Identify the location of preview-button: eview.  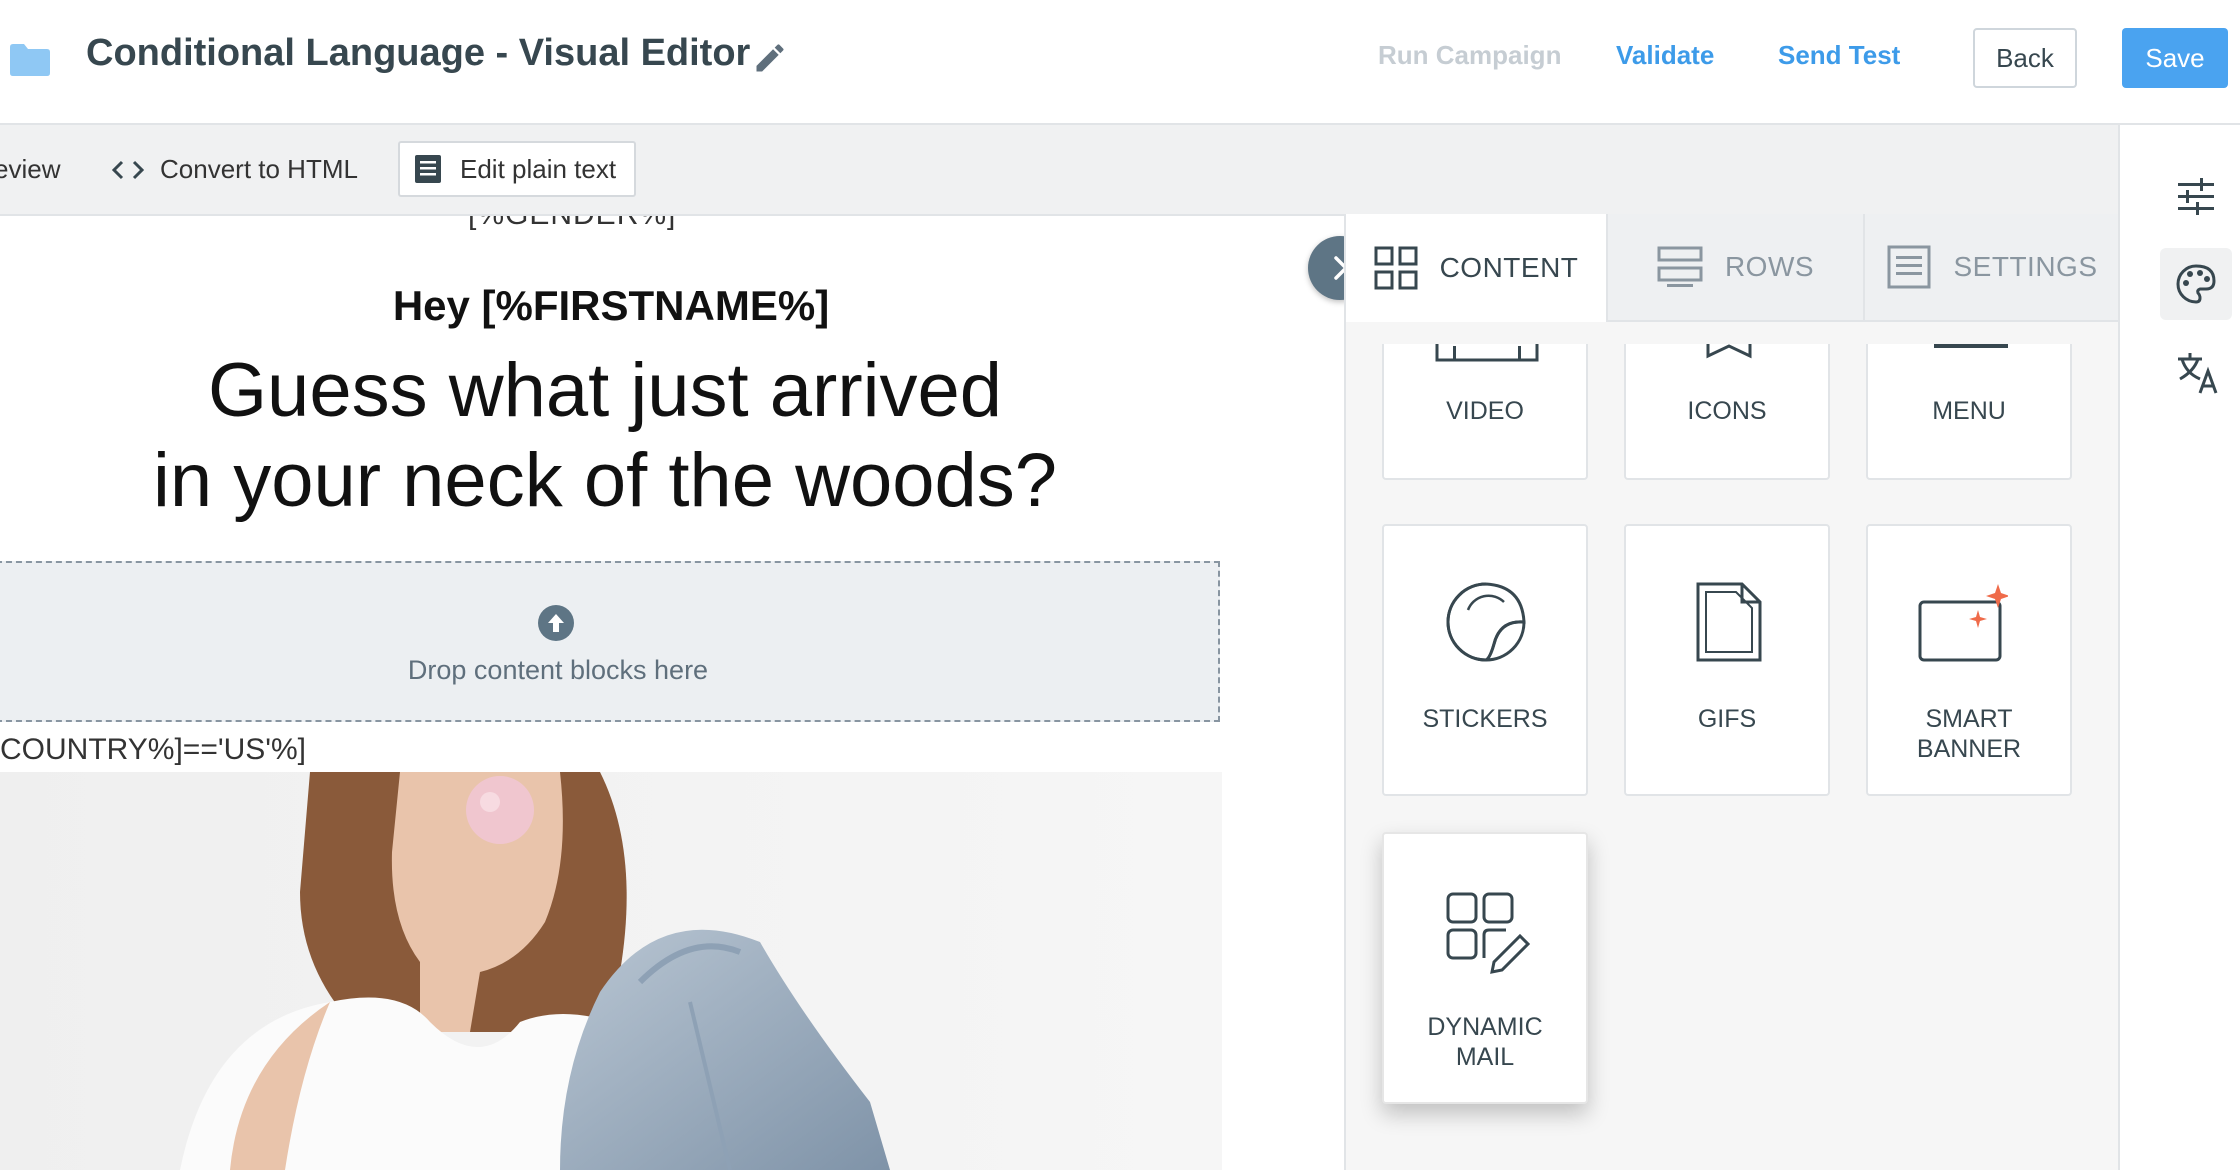
(30, 169).